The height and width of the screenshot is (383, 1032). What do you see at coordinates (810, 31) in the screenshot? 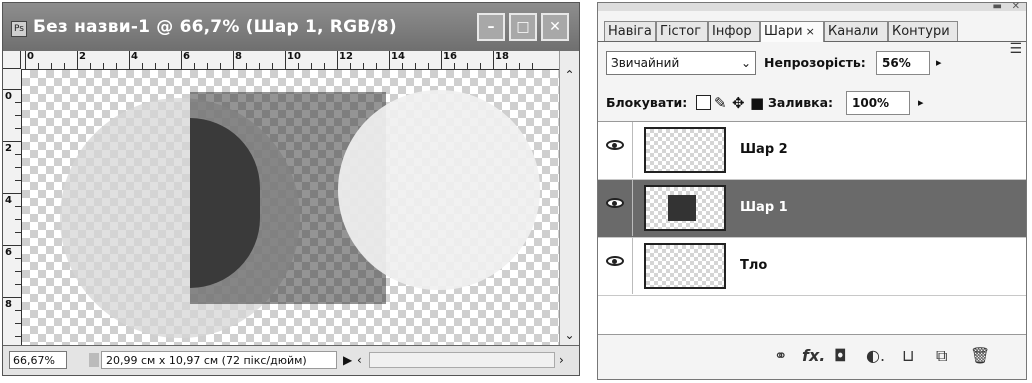
I see `tab-close-icon: ×` at bounding box center [810, 31].